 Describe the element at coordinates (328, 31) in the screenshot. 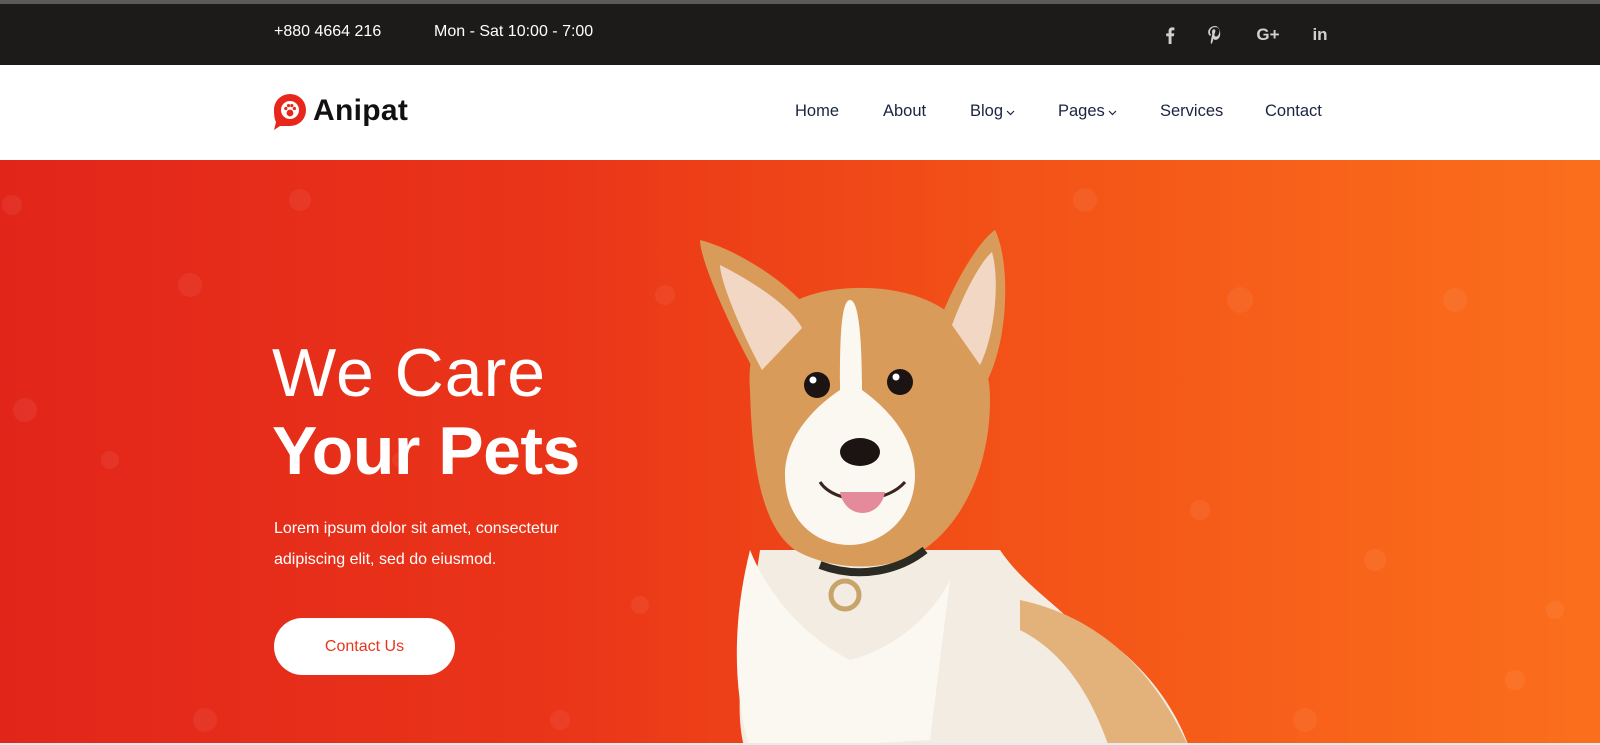

I see `phone-number: +880 4664 216` at that location.